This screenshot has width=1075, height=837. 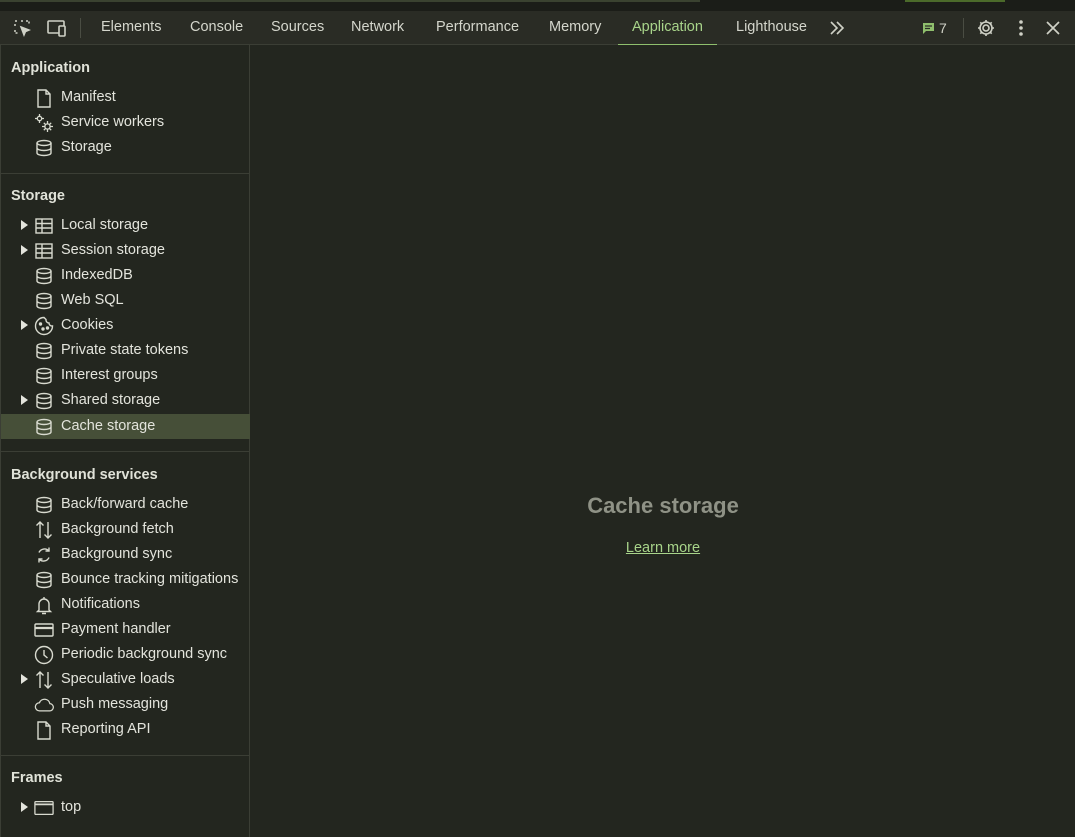 I want to click on sidebar-item-shared-storage: Shared storage, so click(x=125, y=400).